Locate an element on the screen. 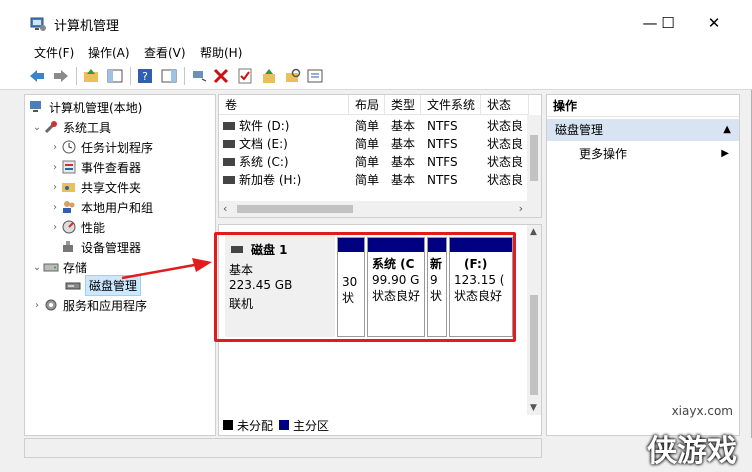 The width and height of the screenshot is (752, 472). forward-arrow-icon is located at coordinates (61, 76).